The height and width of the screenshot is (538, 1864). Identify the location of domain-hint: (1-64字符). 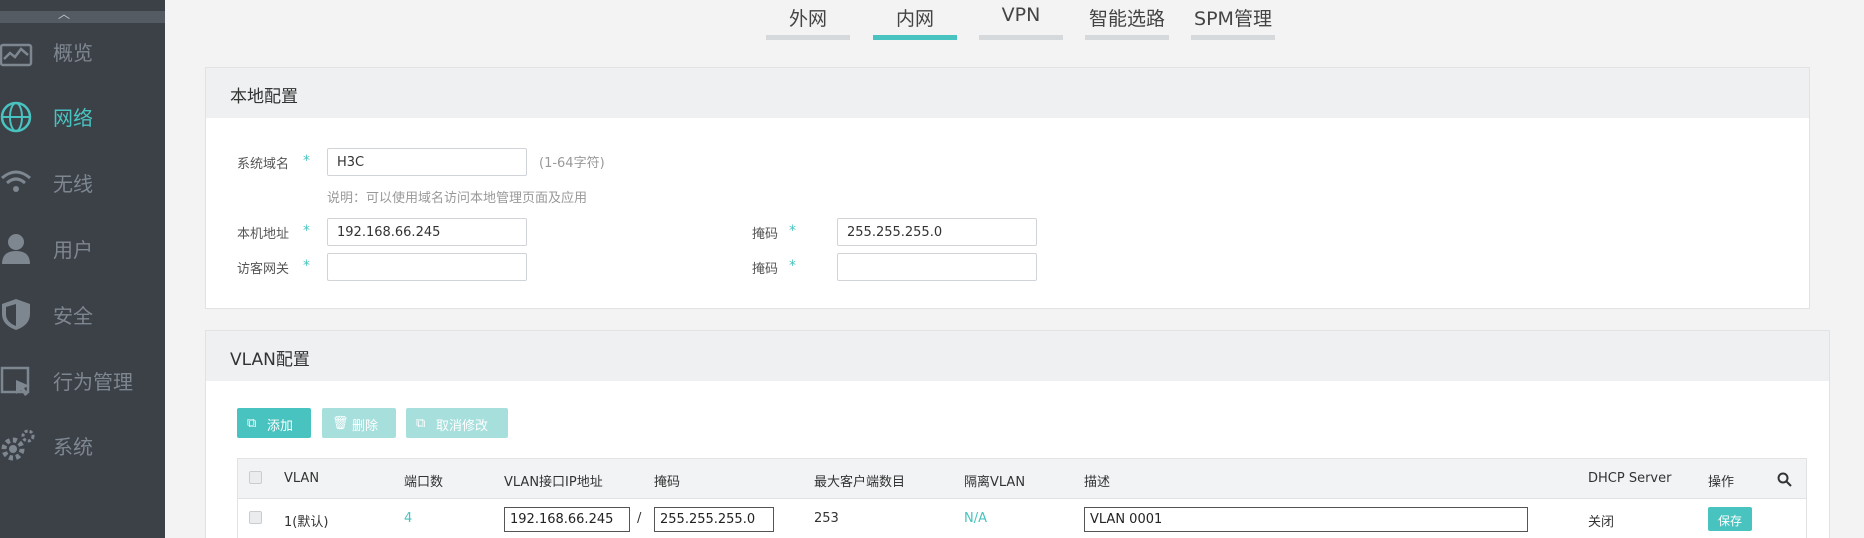
(572, 163).